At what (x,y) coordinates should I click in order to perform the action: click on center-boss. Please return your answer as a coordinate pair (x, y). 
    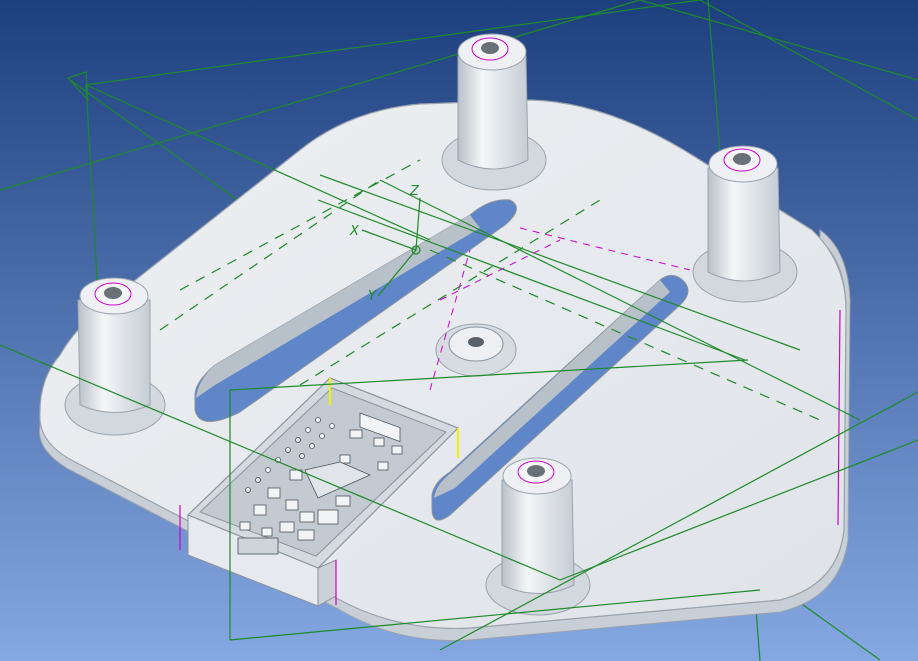
    Looking at the image, I should click on (476, 350).